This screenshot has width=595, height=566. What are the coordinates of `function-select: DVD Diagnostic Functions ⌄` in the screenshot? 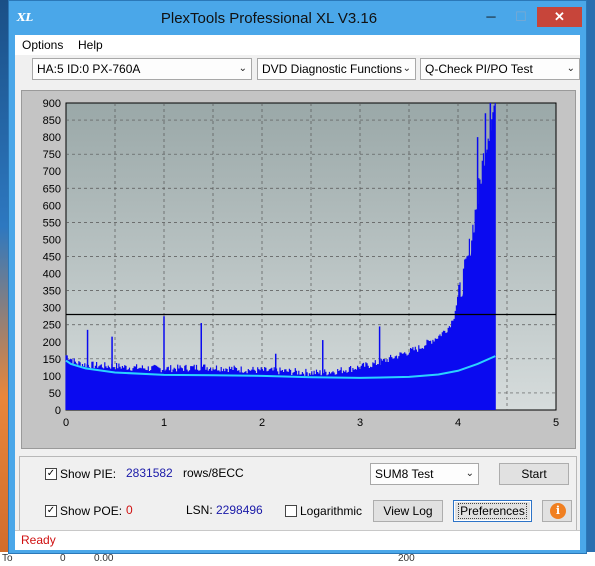 It's located at (336, 69).